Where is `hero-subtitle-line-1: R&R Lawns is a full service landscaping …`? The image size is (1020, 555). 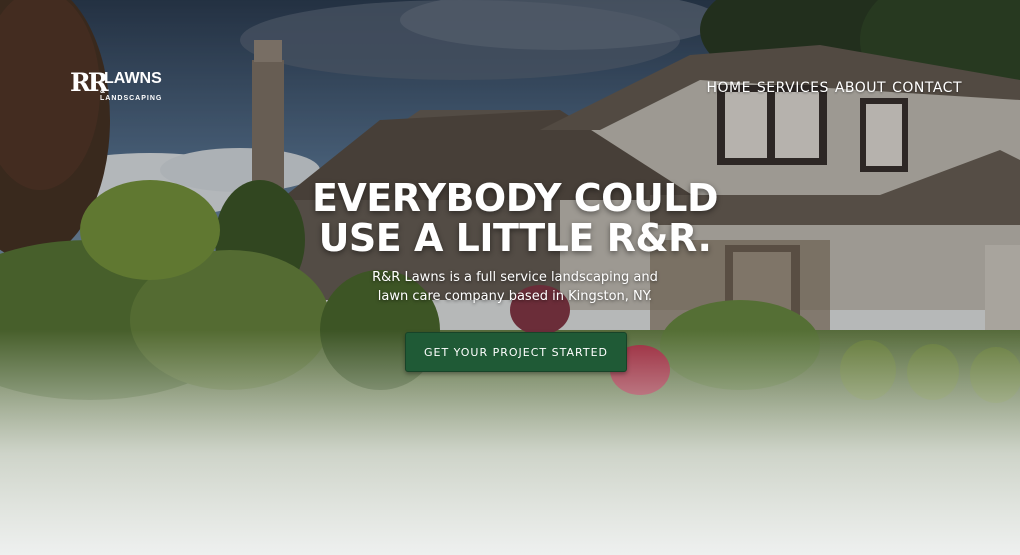 hero-subtitle-line-1: R&R Lawns is a full service landscaping … is located at coordinates (515, 277).